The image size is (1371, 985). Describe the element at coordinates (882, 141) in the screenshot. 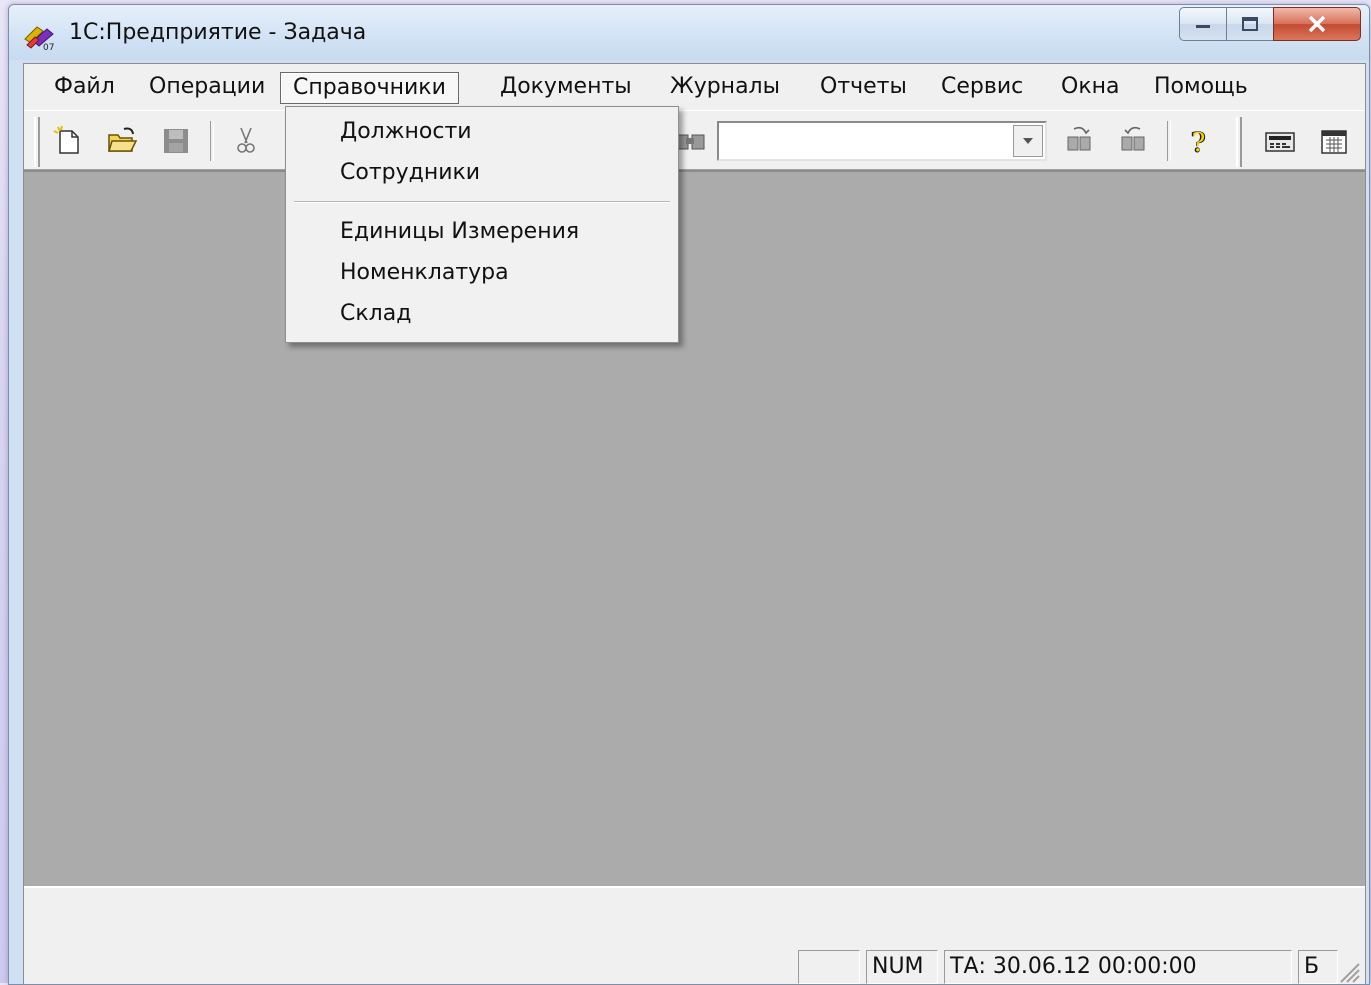

I see `search-combo` at that location.